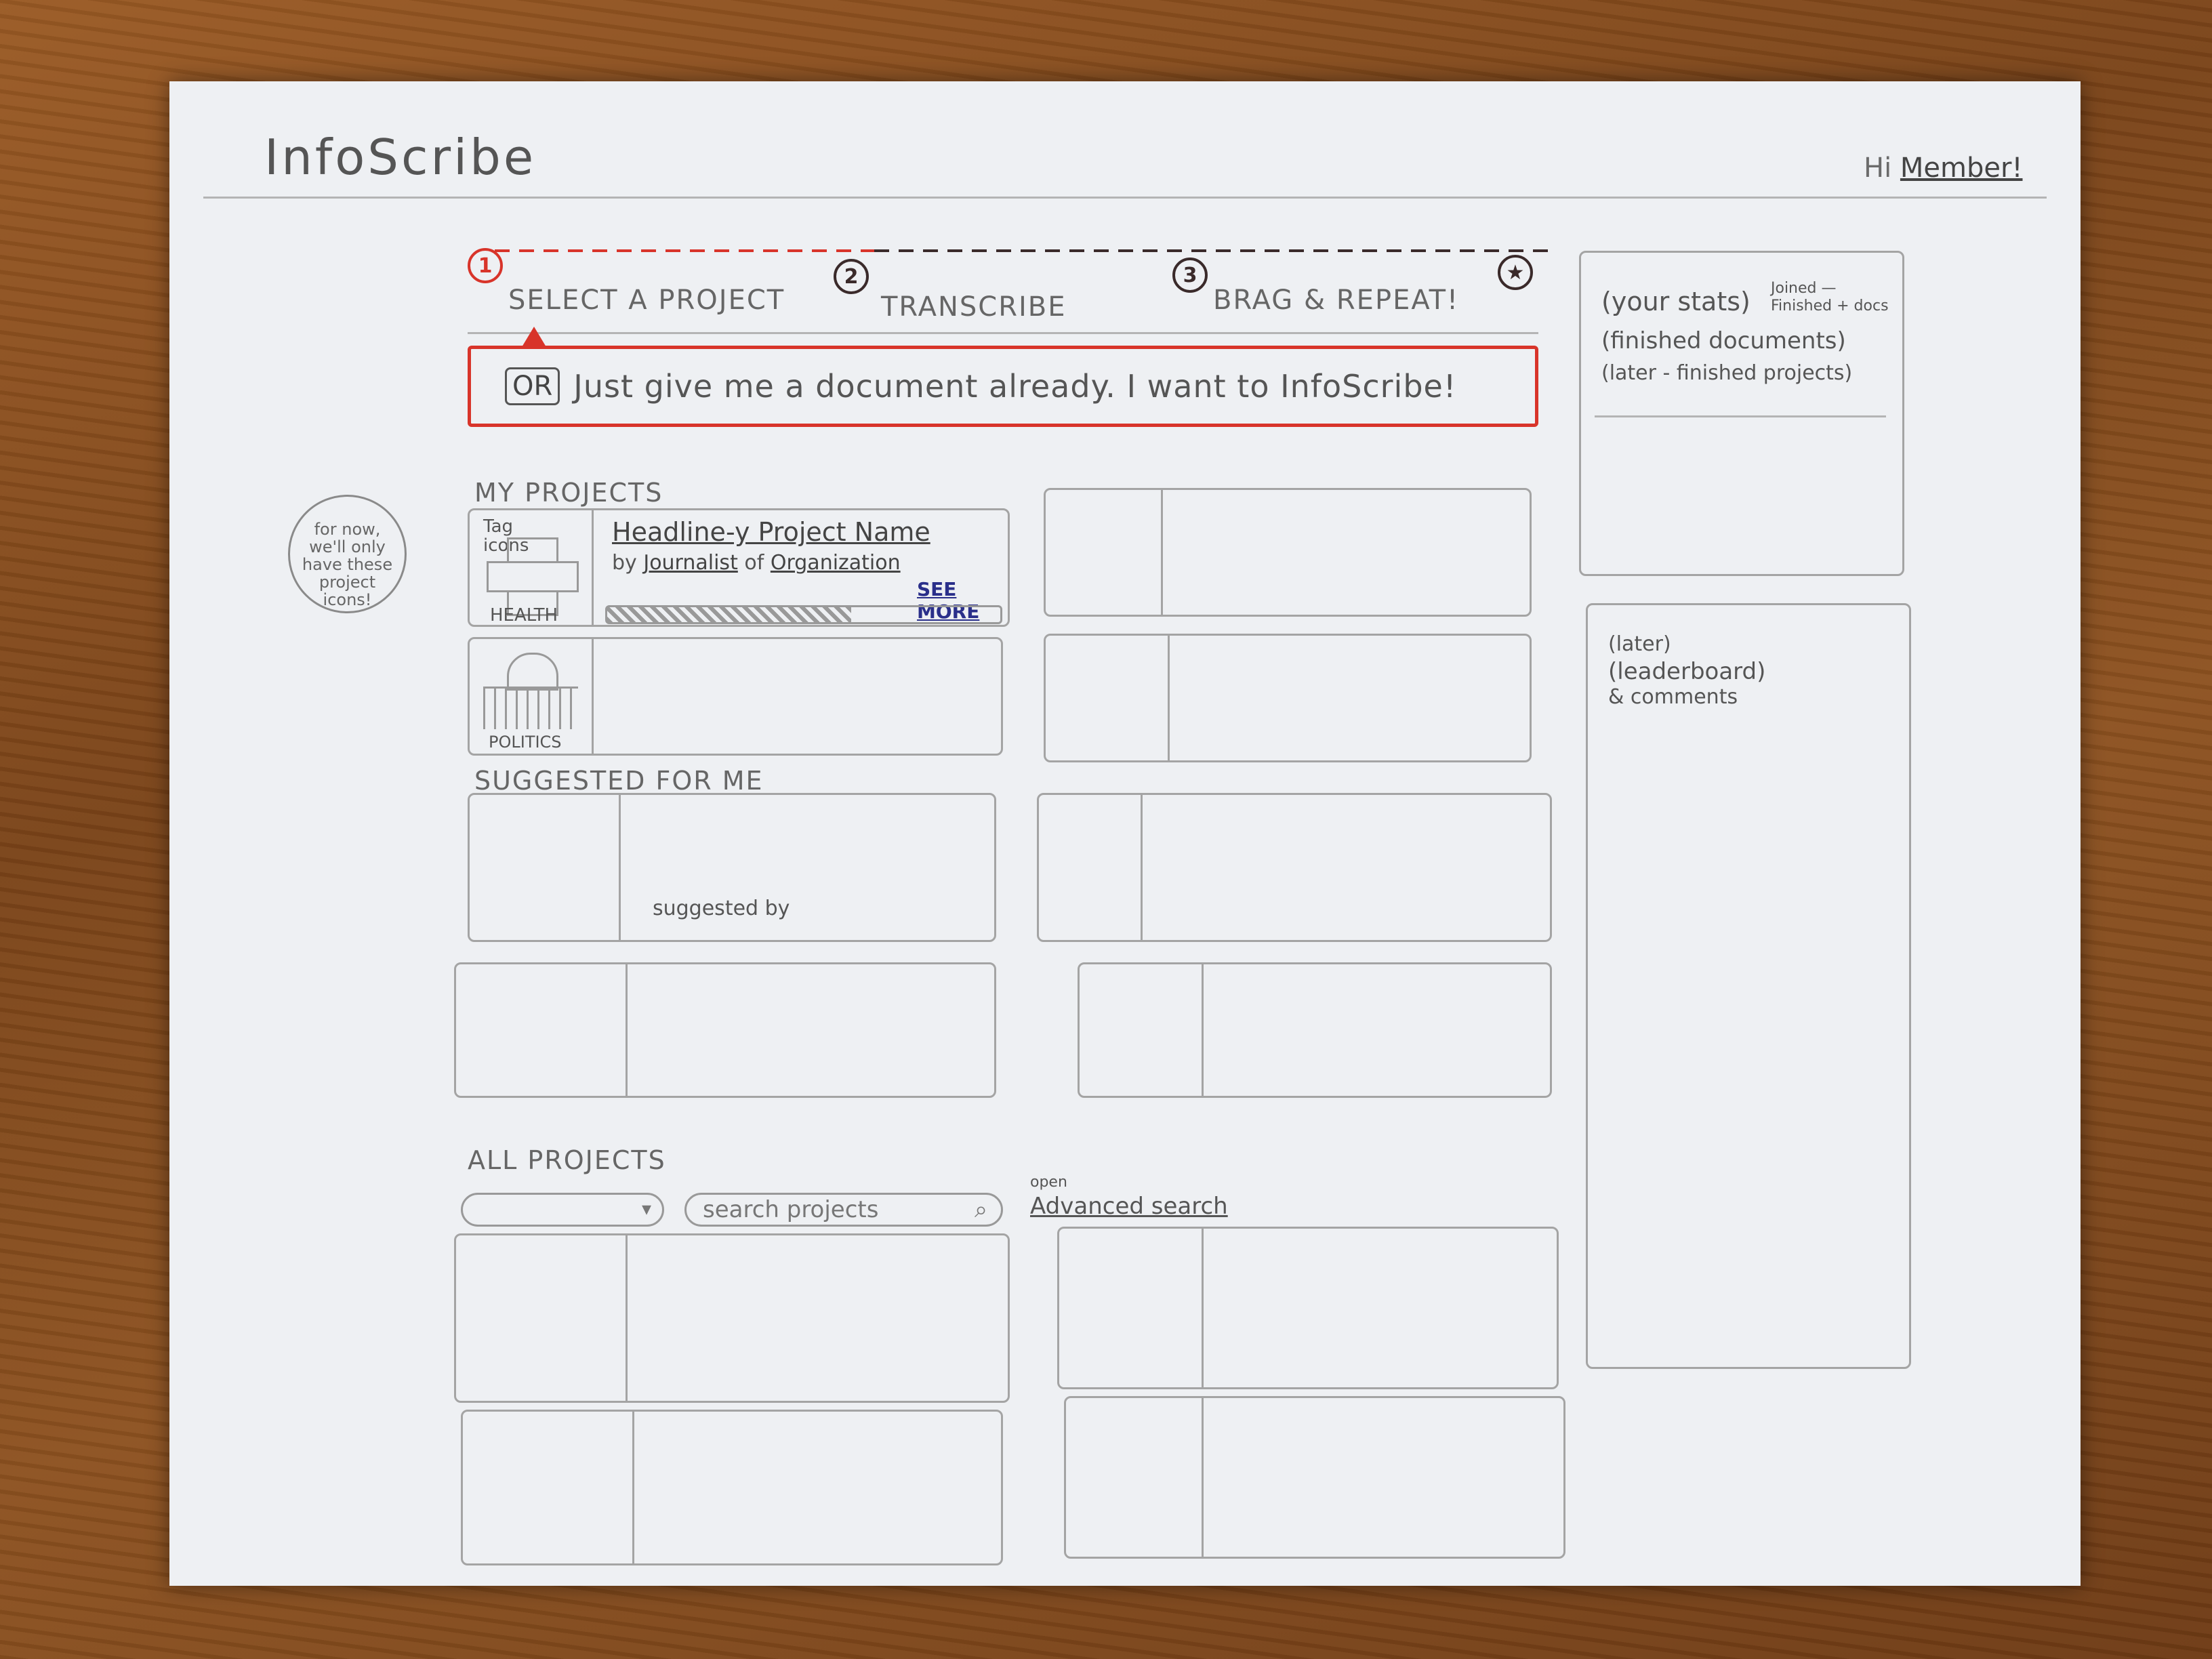  What do you see at coordinates (524, 616) in the screenshot?
I see `health-label: HEALTH` at bounding box center [524, 616].